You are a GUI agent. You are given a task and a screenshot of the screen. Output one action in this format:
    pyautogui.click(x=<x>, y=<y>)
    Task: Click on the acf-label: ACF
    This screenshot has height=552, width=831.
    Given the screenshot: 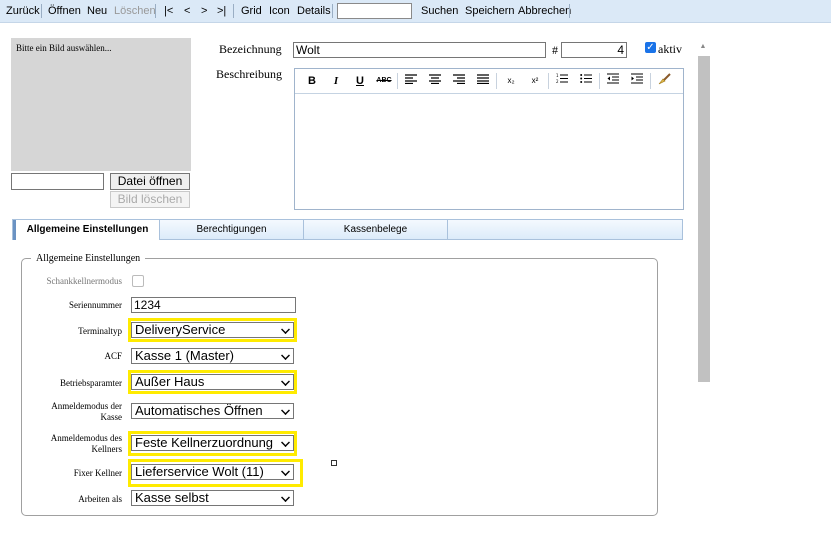 What is the action you would take?
    pyautogui.click(x=113, y=356)
    